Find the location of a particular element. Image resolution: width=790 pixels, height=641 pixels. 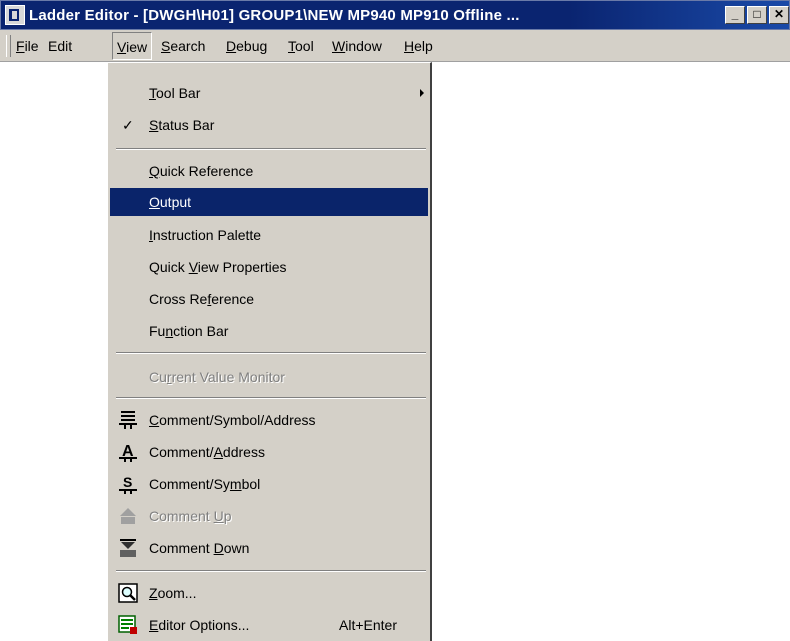

menu-item-status-bar: ✓ Status Bar is located at coordinates (269, 125).